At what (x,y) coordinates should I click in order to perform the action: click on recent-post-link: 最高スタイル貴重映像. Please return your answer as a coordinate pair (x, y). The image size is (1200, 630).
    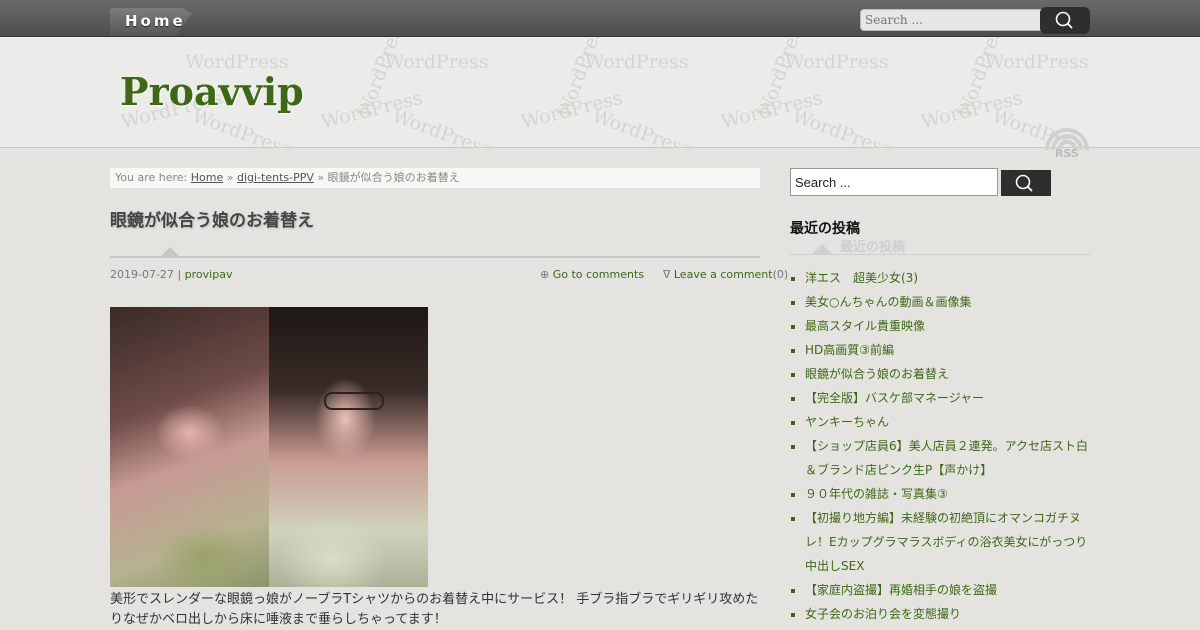
    Looking at the image, I should click on (865, 326).